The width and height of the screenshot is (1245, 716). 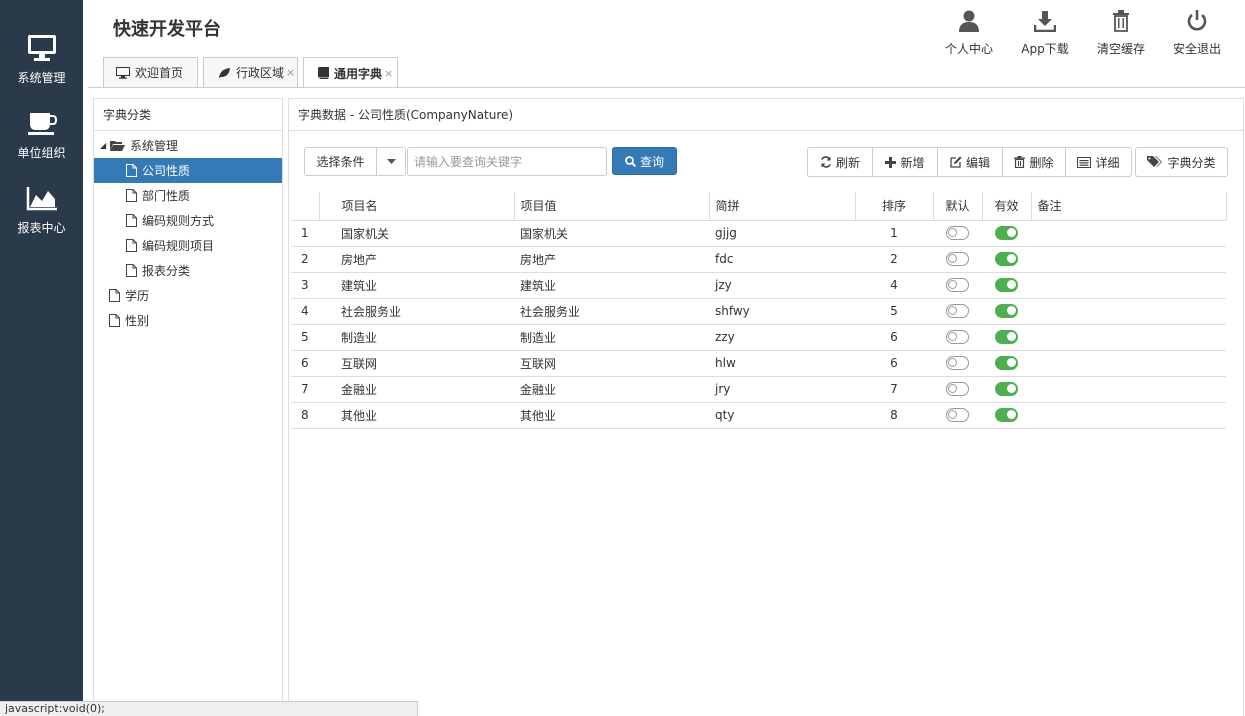 What do you see at coordinates (41, 78) in the screenshot?
I see `nav-item-label: 系统管理` at bounding box center [41, 78].